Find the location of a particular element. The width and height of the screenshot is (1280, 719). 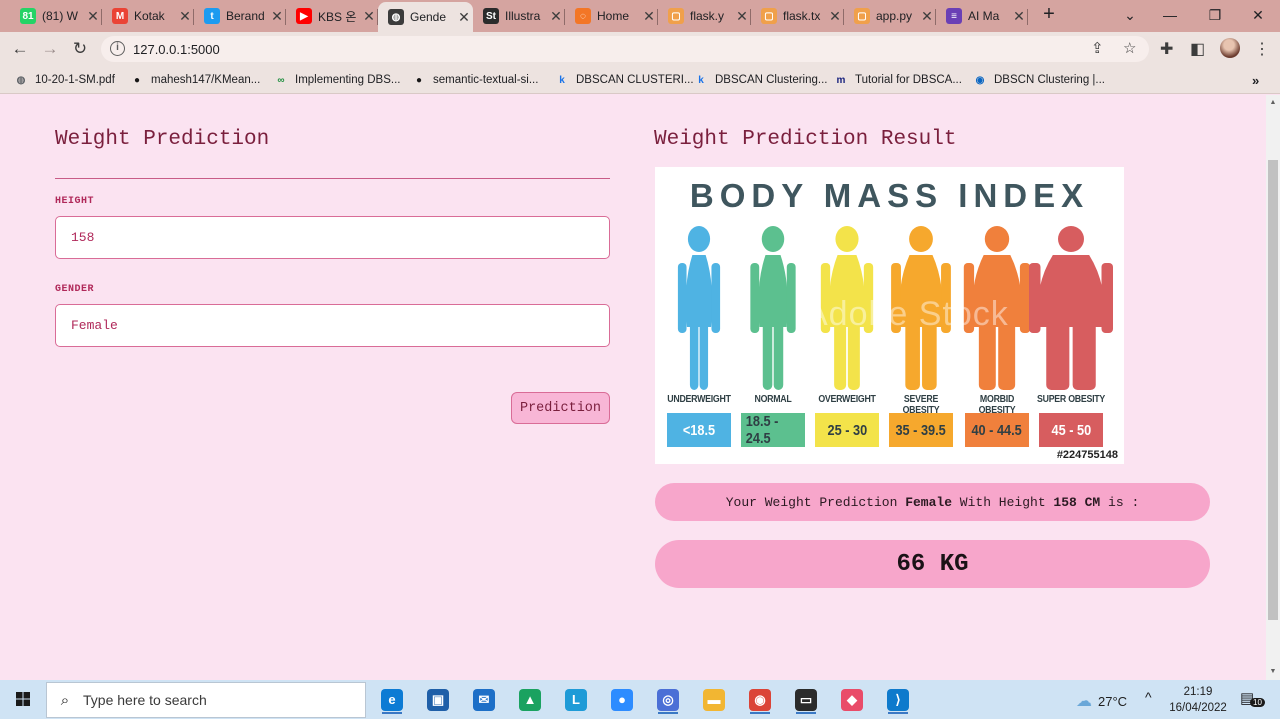

bmi-category-label: OVERWEIGHT is located at coordinates (847, 399).